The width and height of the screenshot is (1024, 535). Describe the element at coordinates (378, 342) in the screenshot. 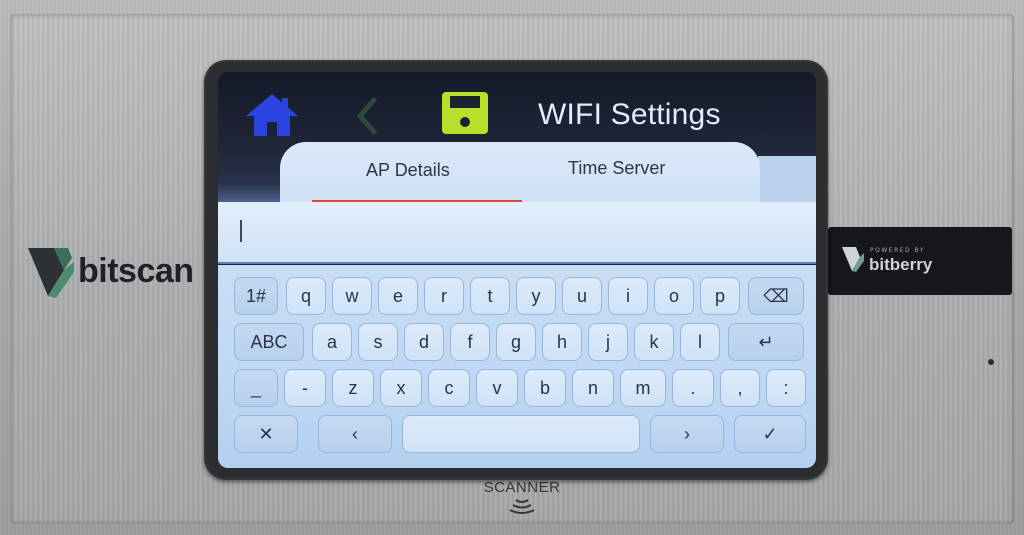

I see `key-s: s` at that location.